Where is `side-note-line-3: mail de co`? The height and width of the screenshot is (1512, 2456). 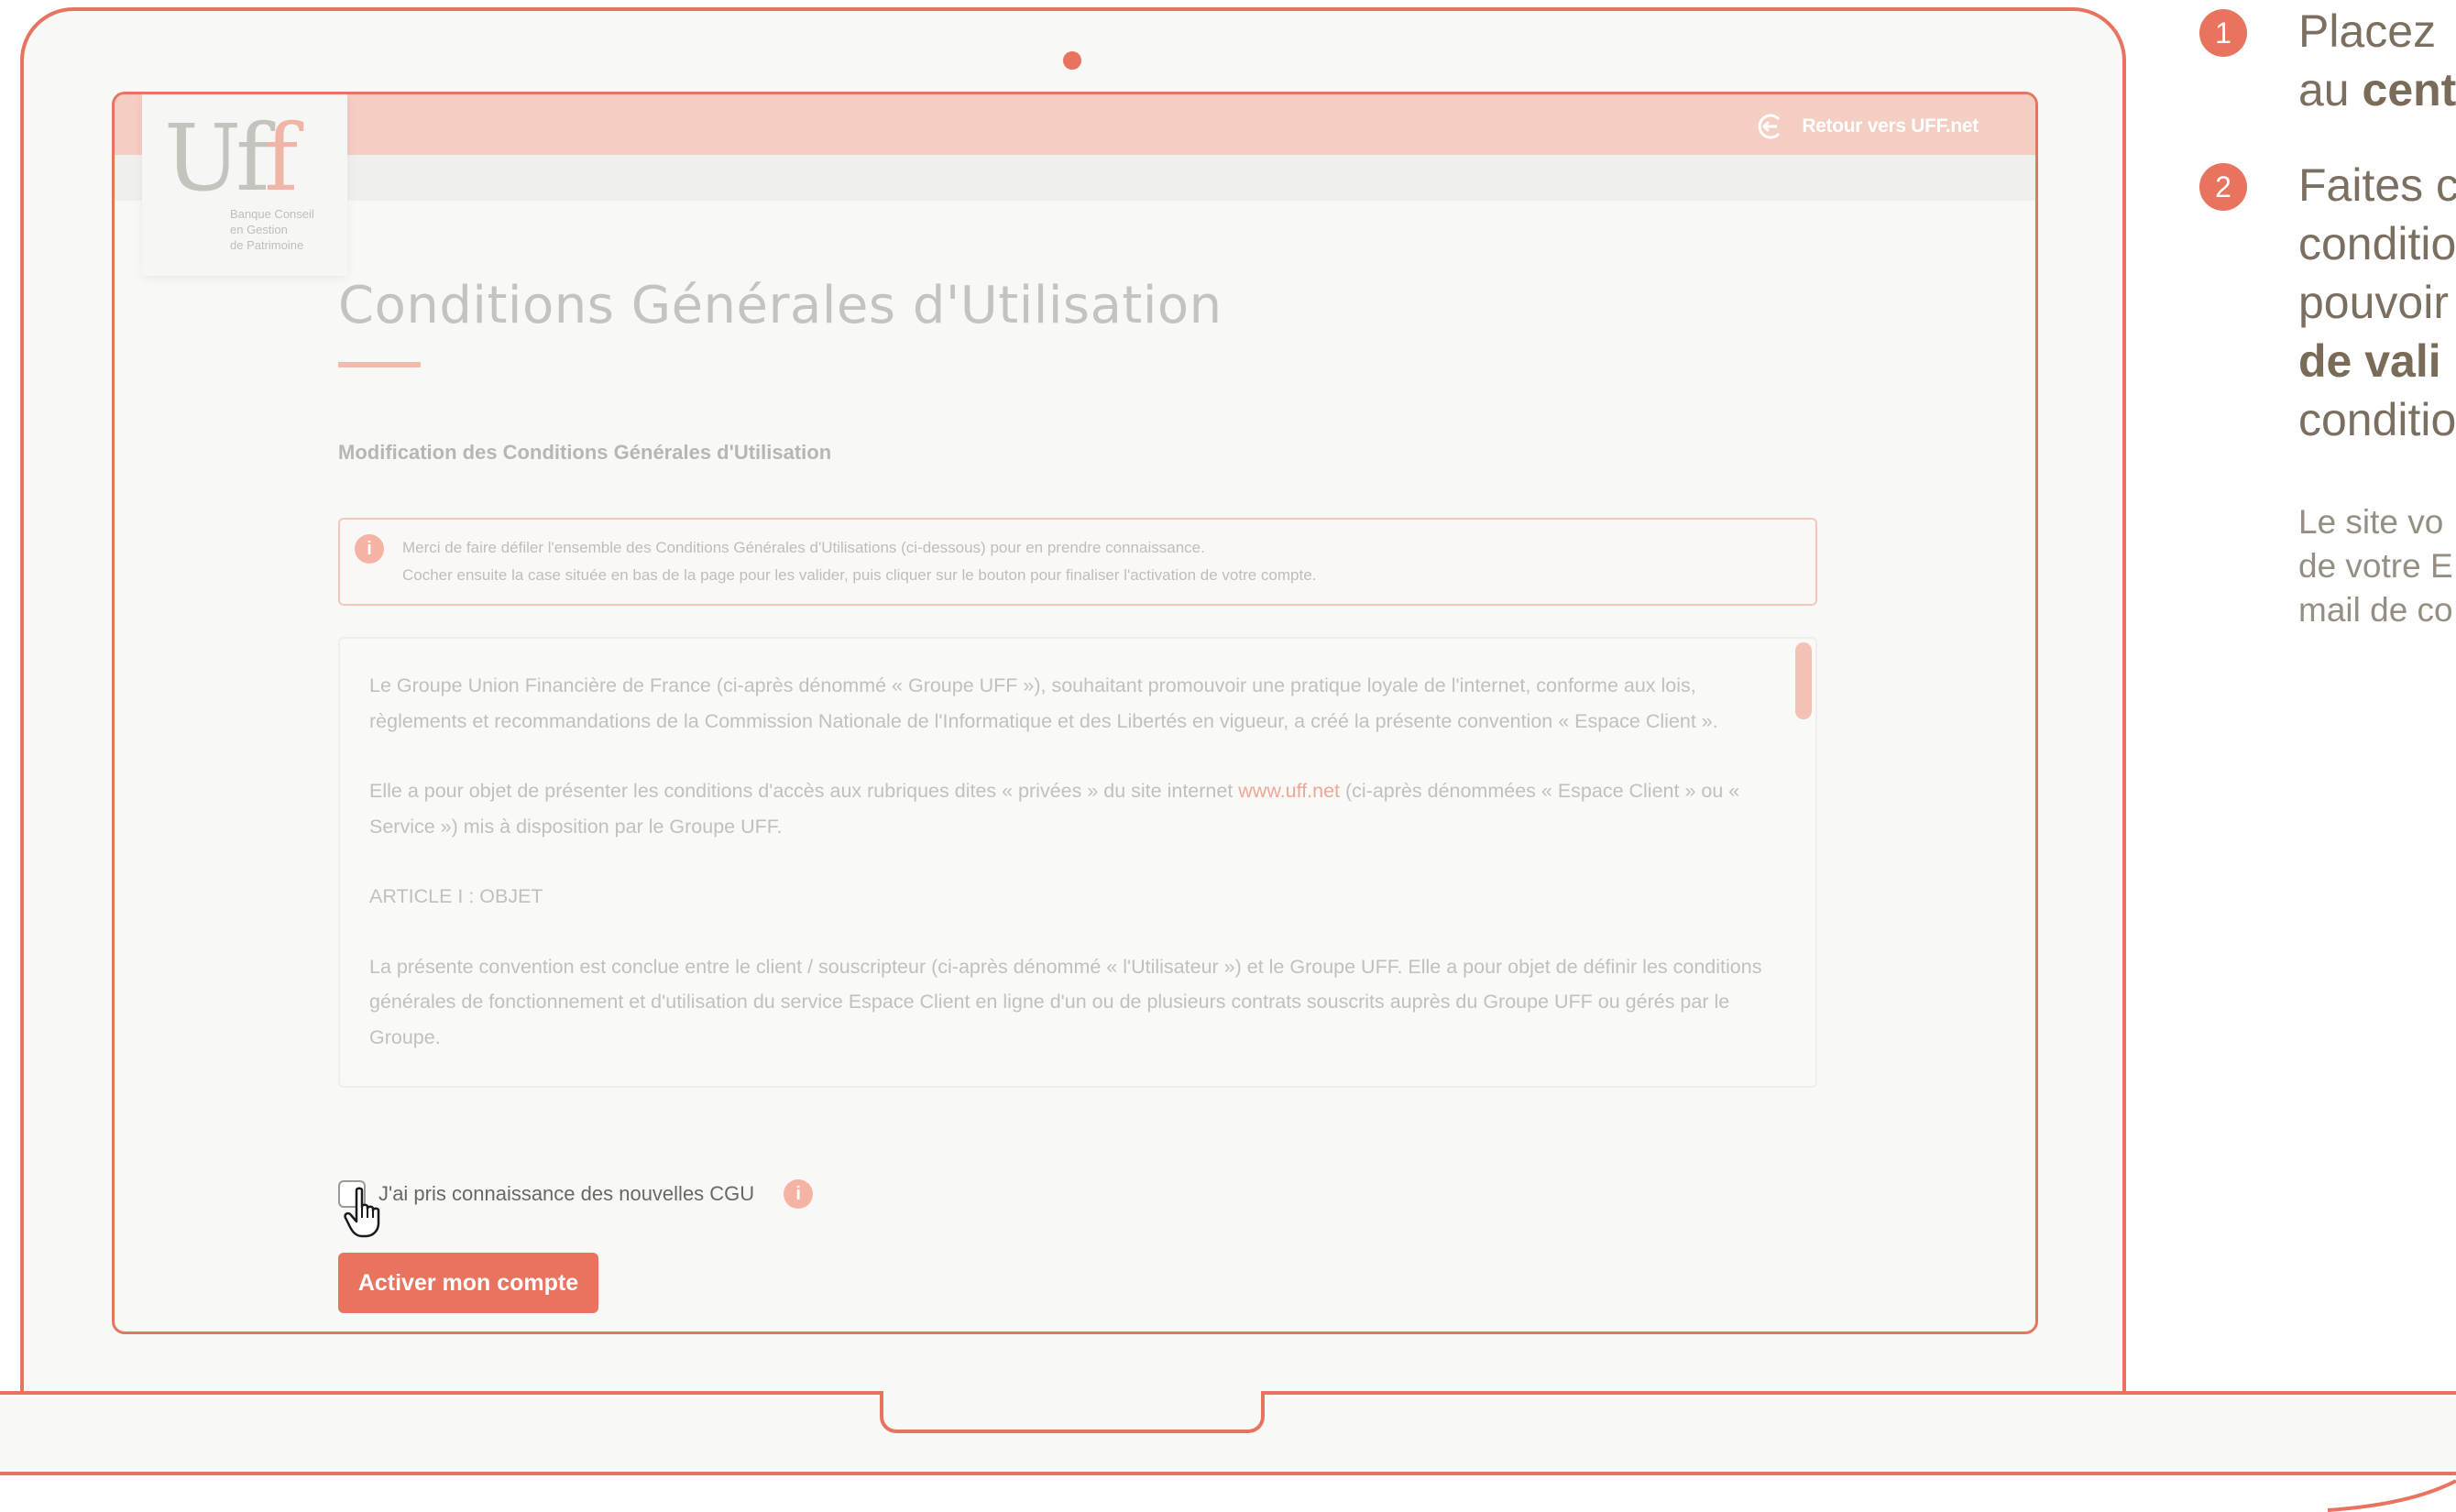 side-note-line-3: mail de co is located at coordinates (2375, 610).